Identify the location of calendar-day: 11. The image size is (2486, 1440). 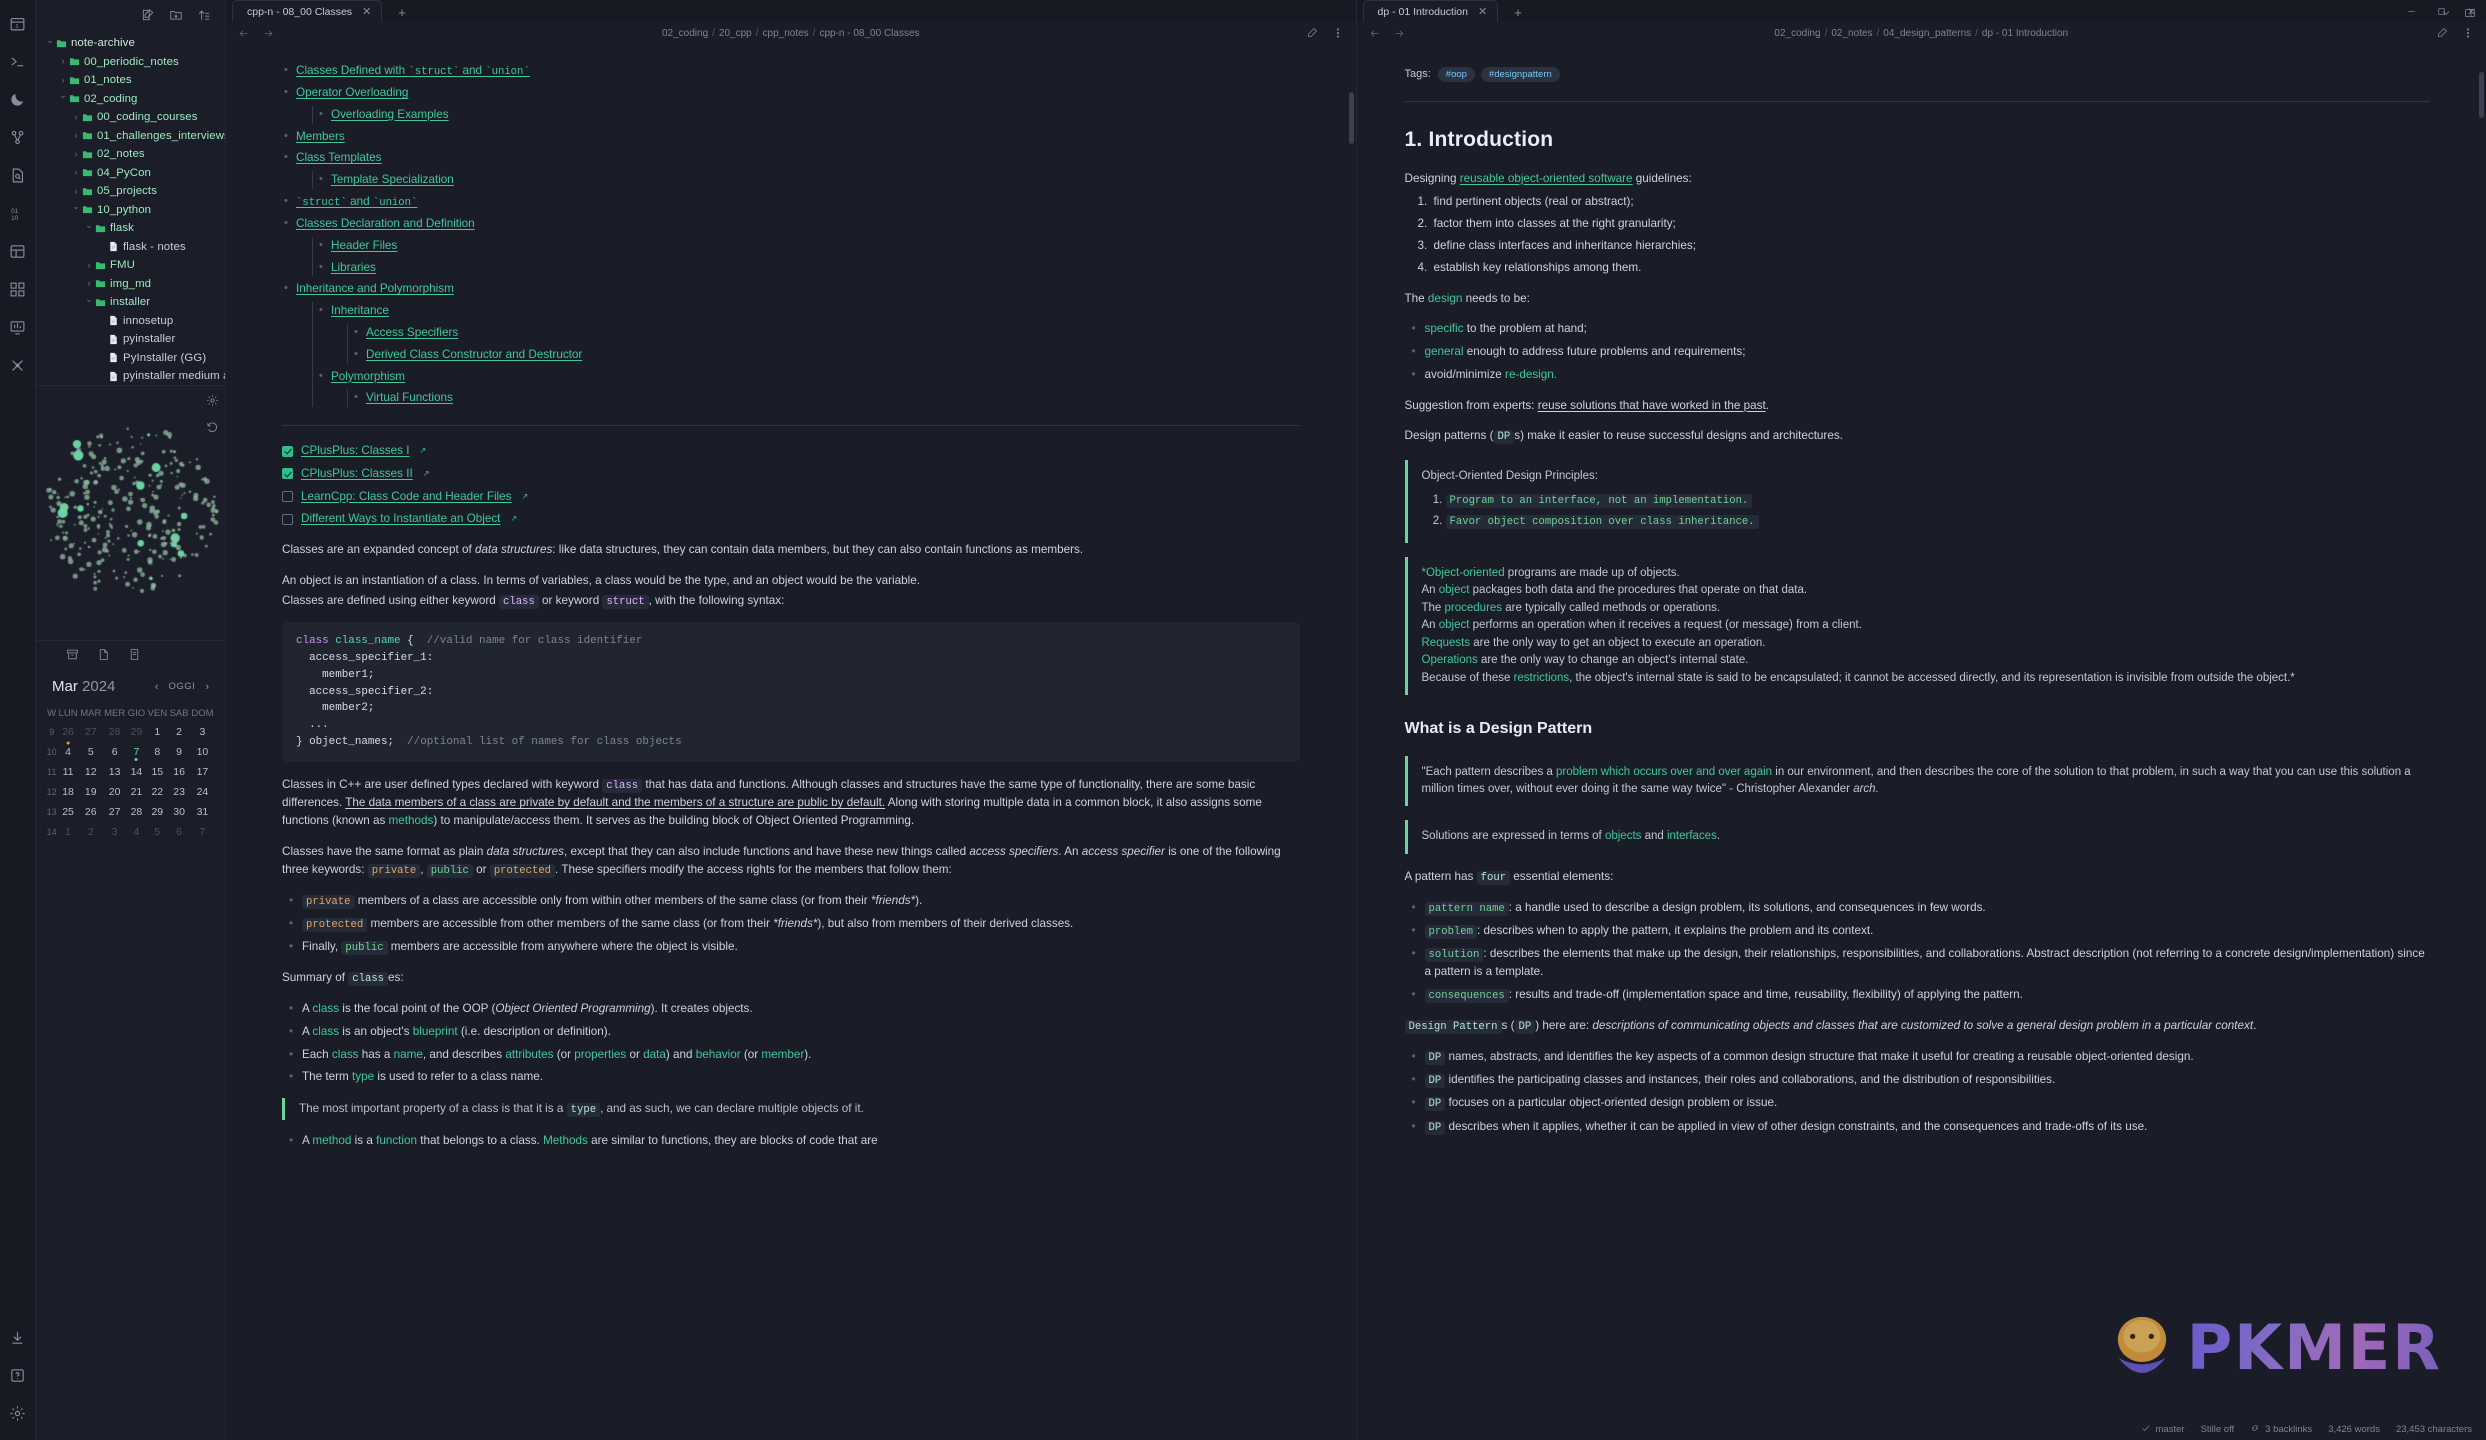
(68, 772).